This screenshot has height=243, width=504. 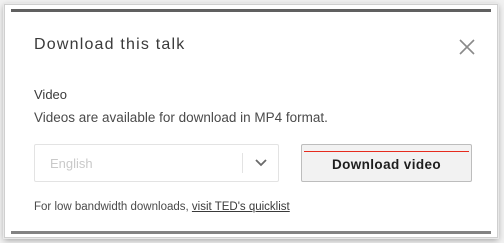 I want to click on download-video-button: Download video, so click(x=386, y=163).